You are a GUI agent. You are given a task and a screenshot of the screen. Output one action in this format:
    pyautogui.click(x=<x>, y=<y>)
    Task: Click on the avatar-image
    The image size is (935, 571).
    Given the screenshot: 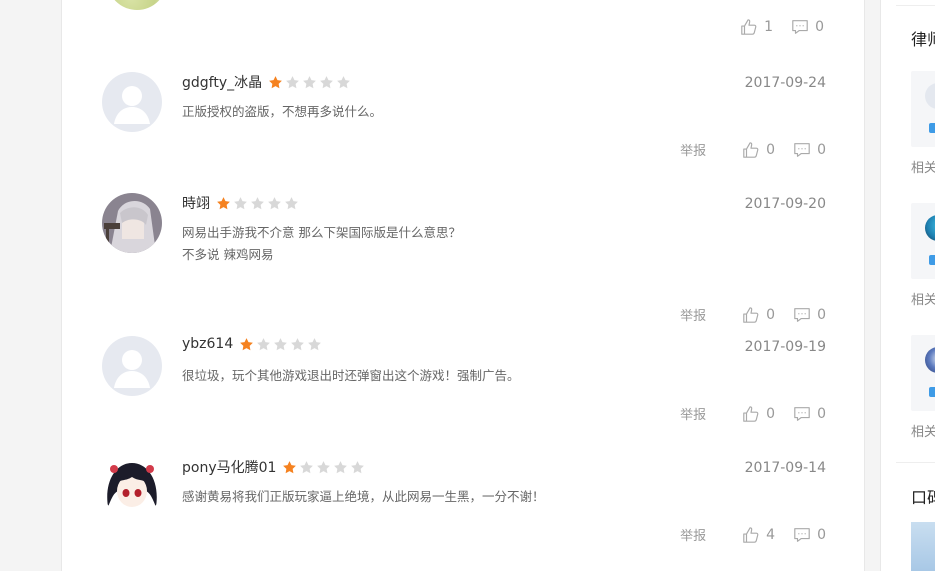 What is the action you would take?
    pyautogui.click(x=132, y=487)
    